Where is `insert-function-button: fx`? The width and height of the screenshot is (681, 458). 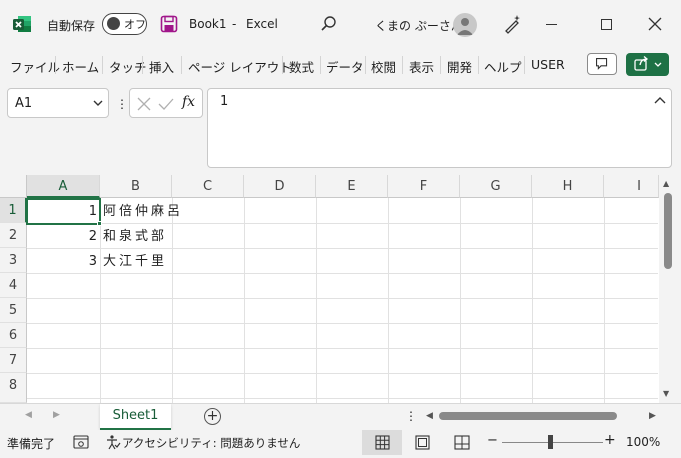 insert-function-button: fx is located at coordinates (188, 102).